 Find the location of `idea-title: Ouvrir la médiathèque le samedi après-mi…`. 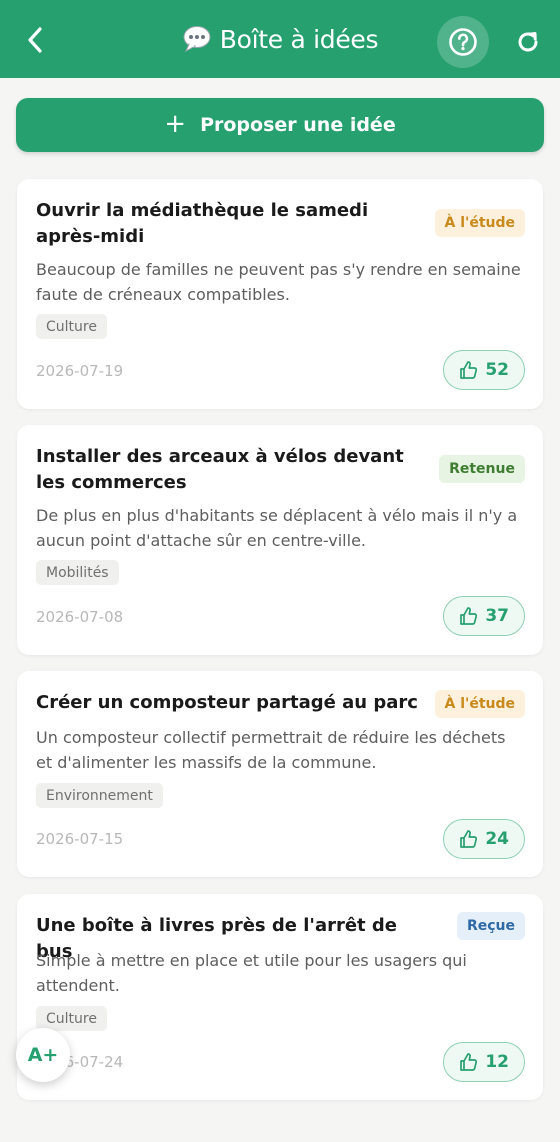

idea-title: Ouvrir la médiathèque le samedi après-mi… is located at coordinates (202, 223).